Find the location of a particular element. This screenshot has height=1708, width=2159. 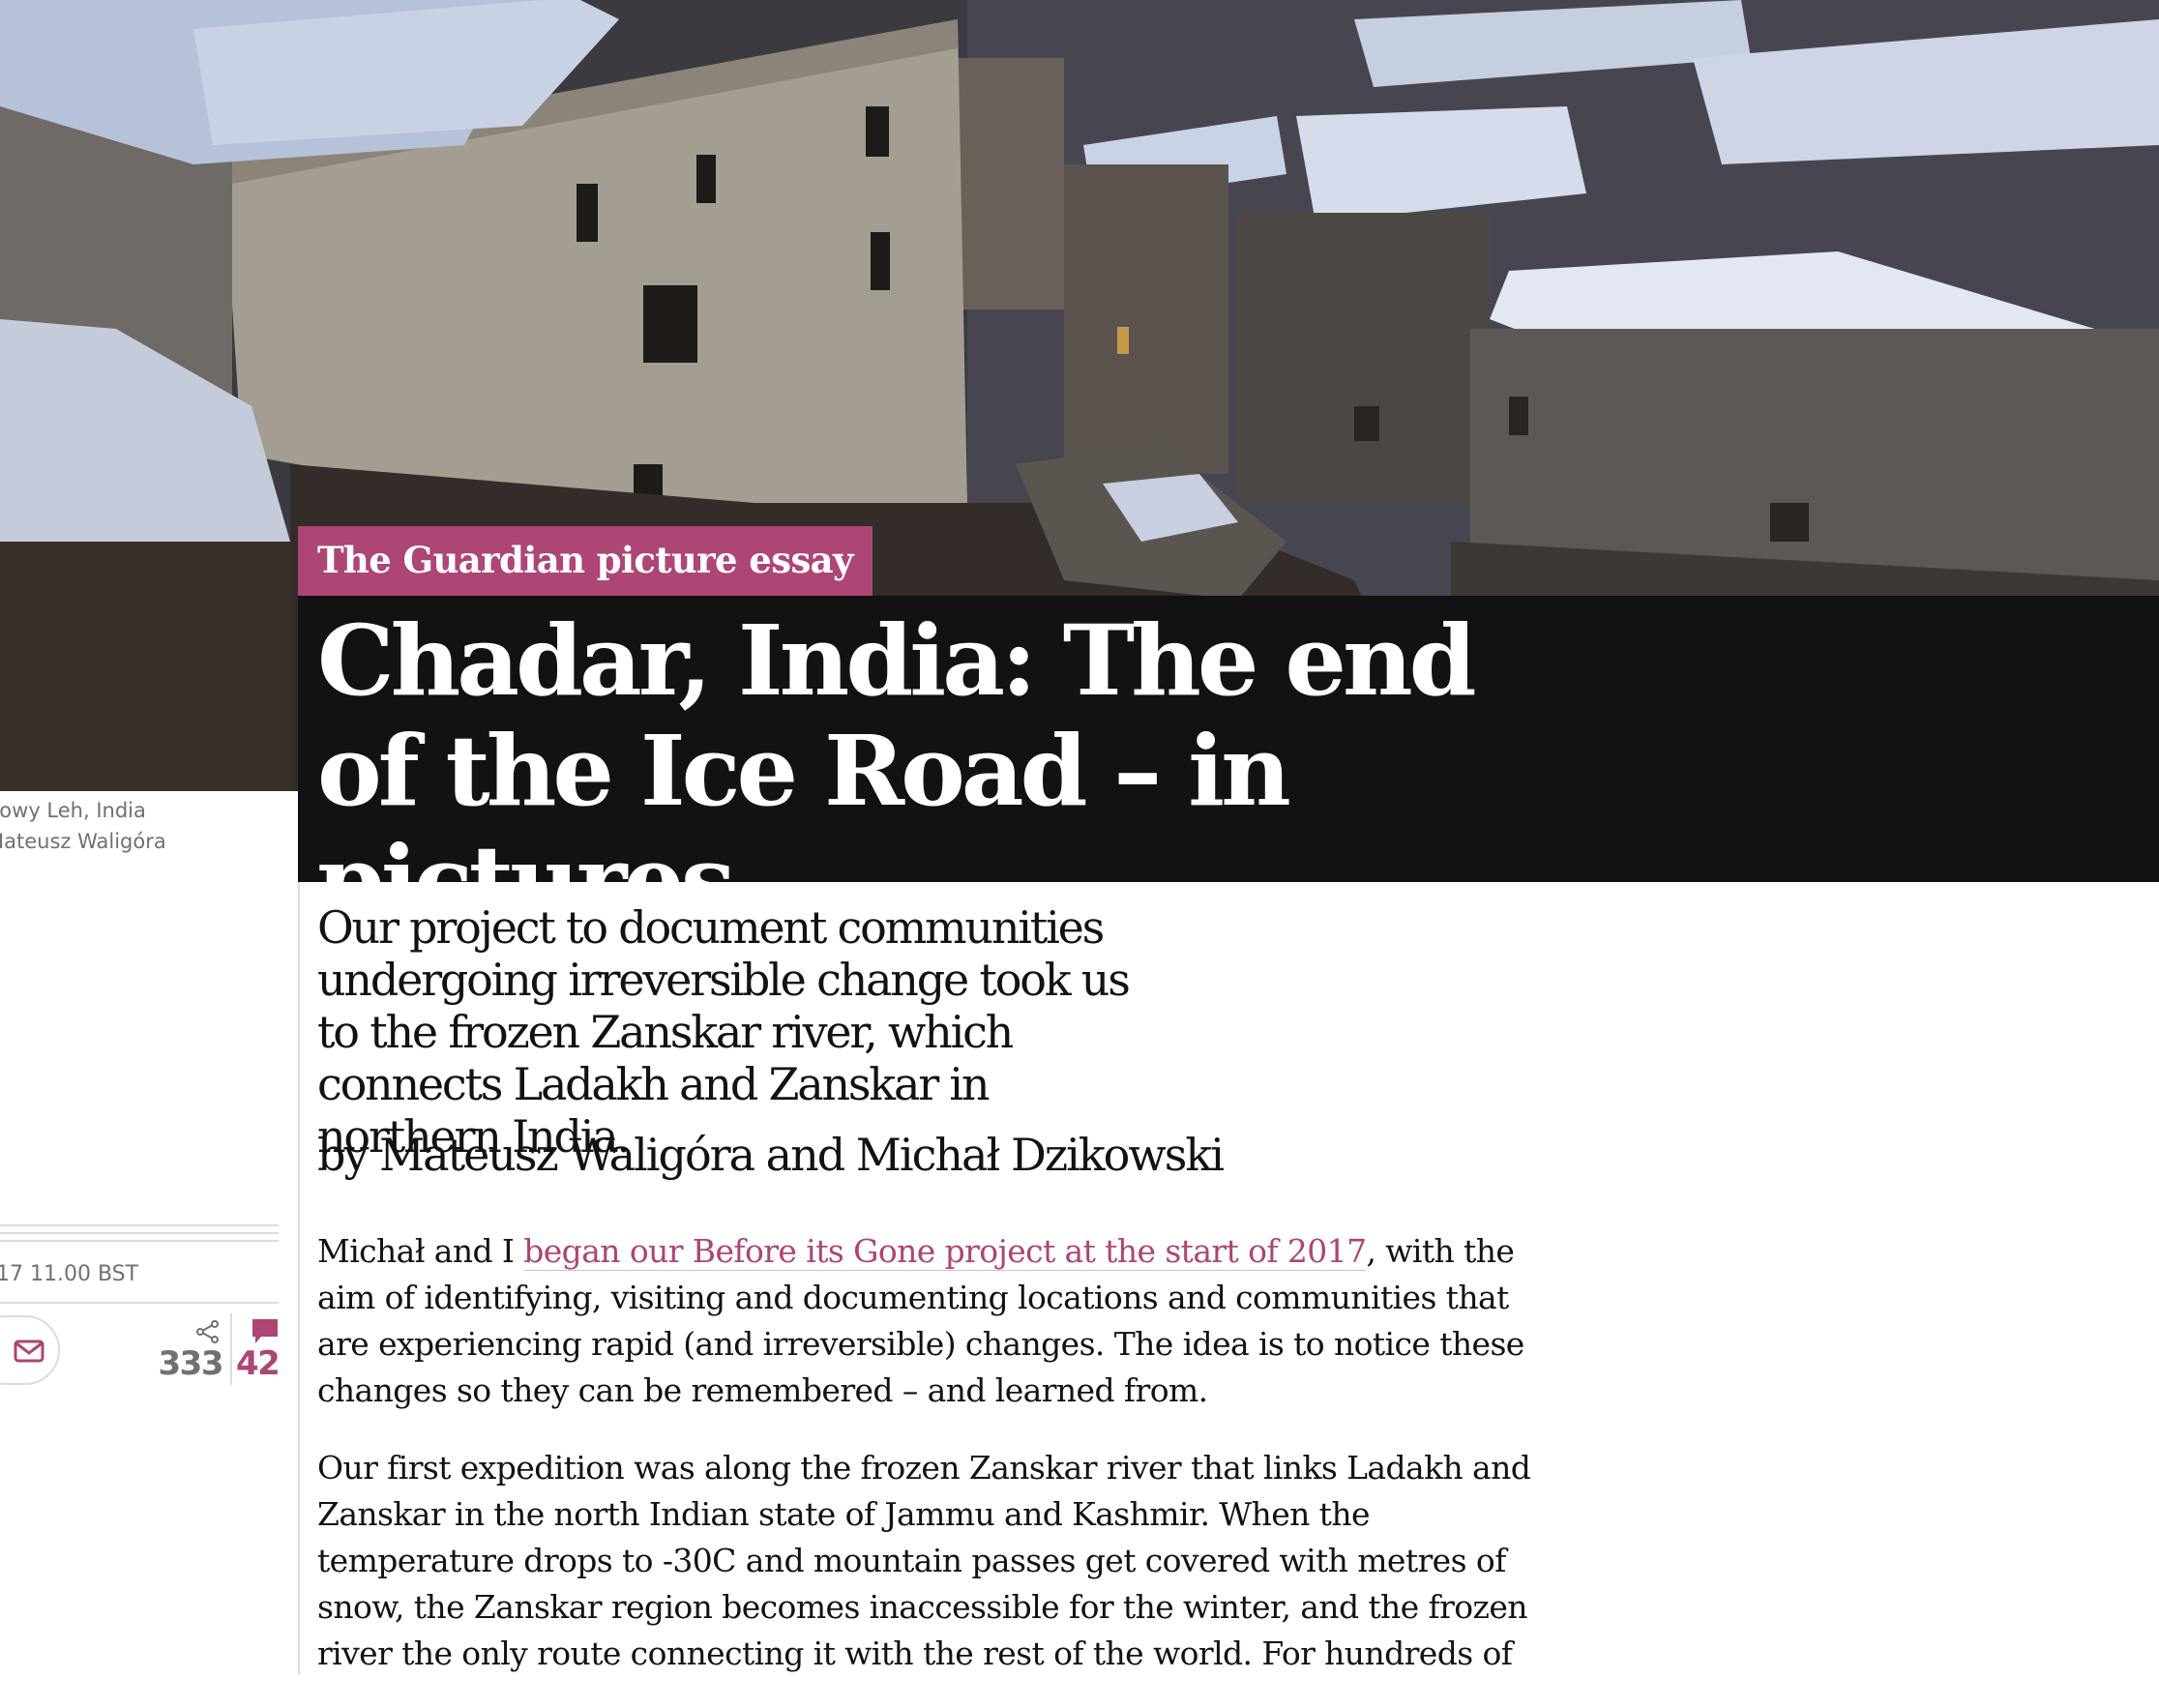

dateline: 17 11.00 BST is located at coordinates (145, 1274).